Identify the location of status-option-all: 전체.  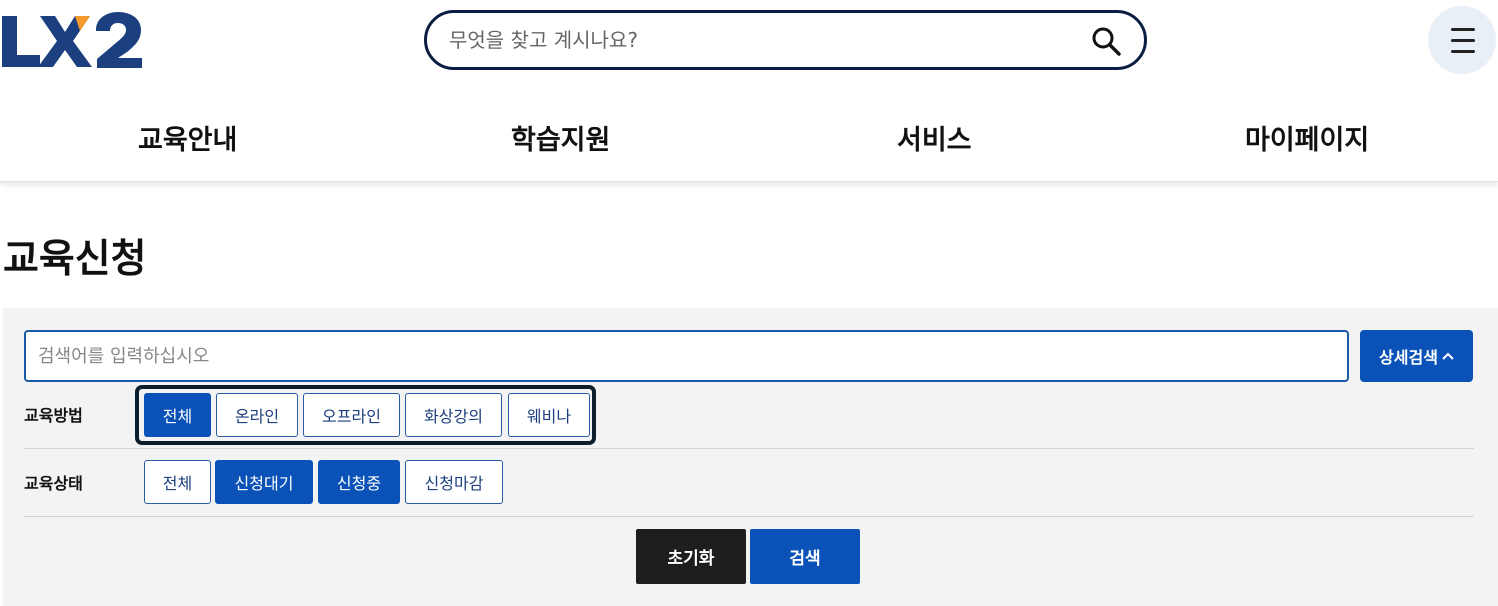
(177, 482).